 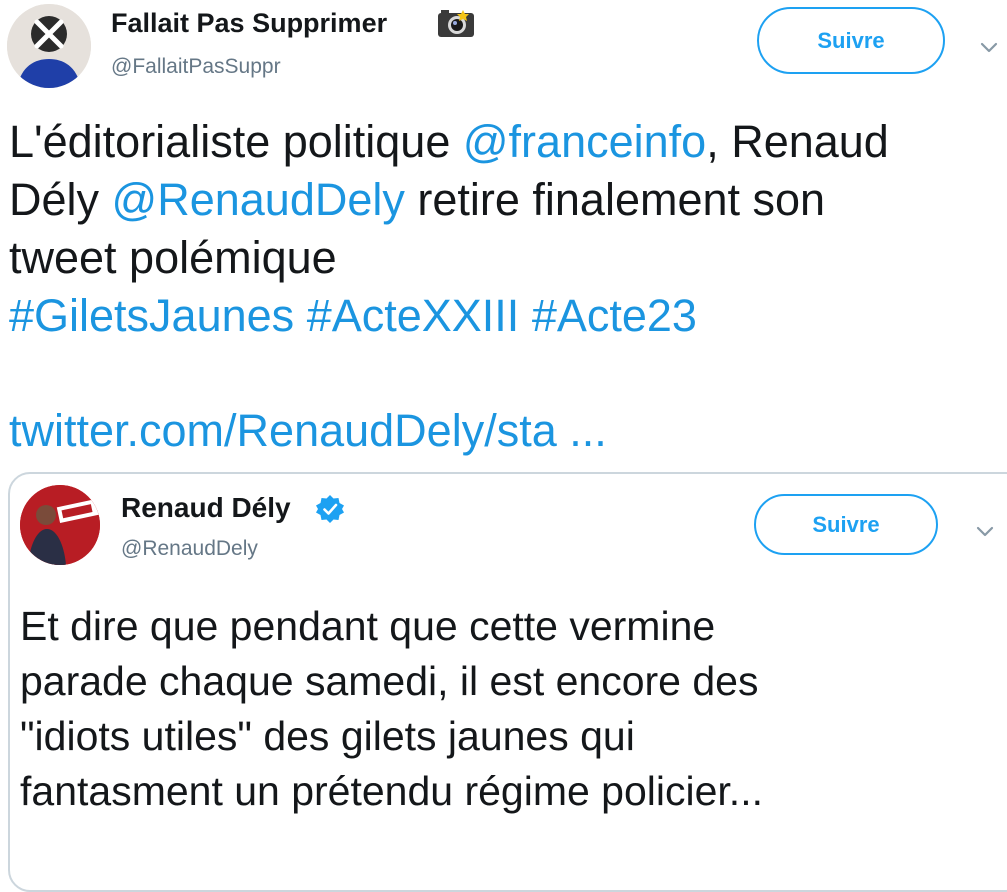 What do you see at coordinates (615, 199) in the screenshot?
I see `text-segment: retire finalement son` at bounding box center [615, 199].